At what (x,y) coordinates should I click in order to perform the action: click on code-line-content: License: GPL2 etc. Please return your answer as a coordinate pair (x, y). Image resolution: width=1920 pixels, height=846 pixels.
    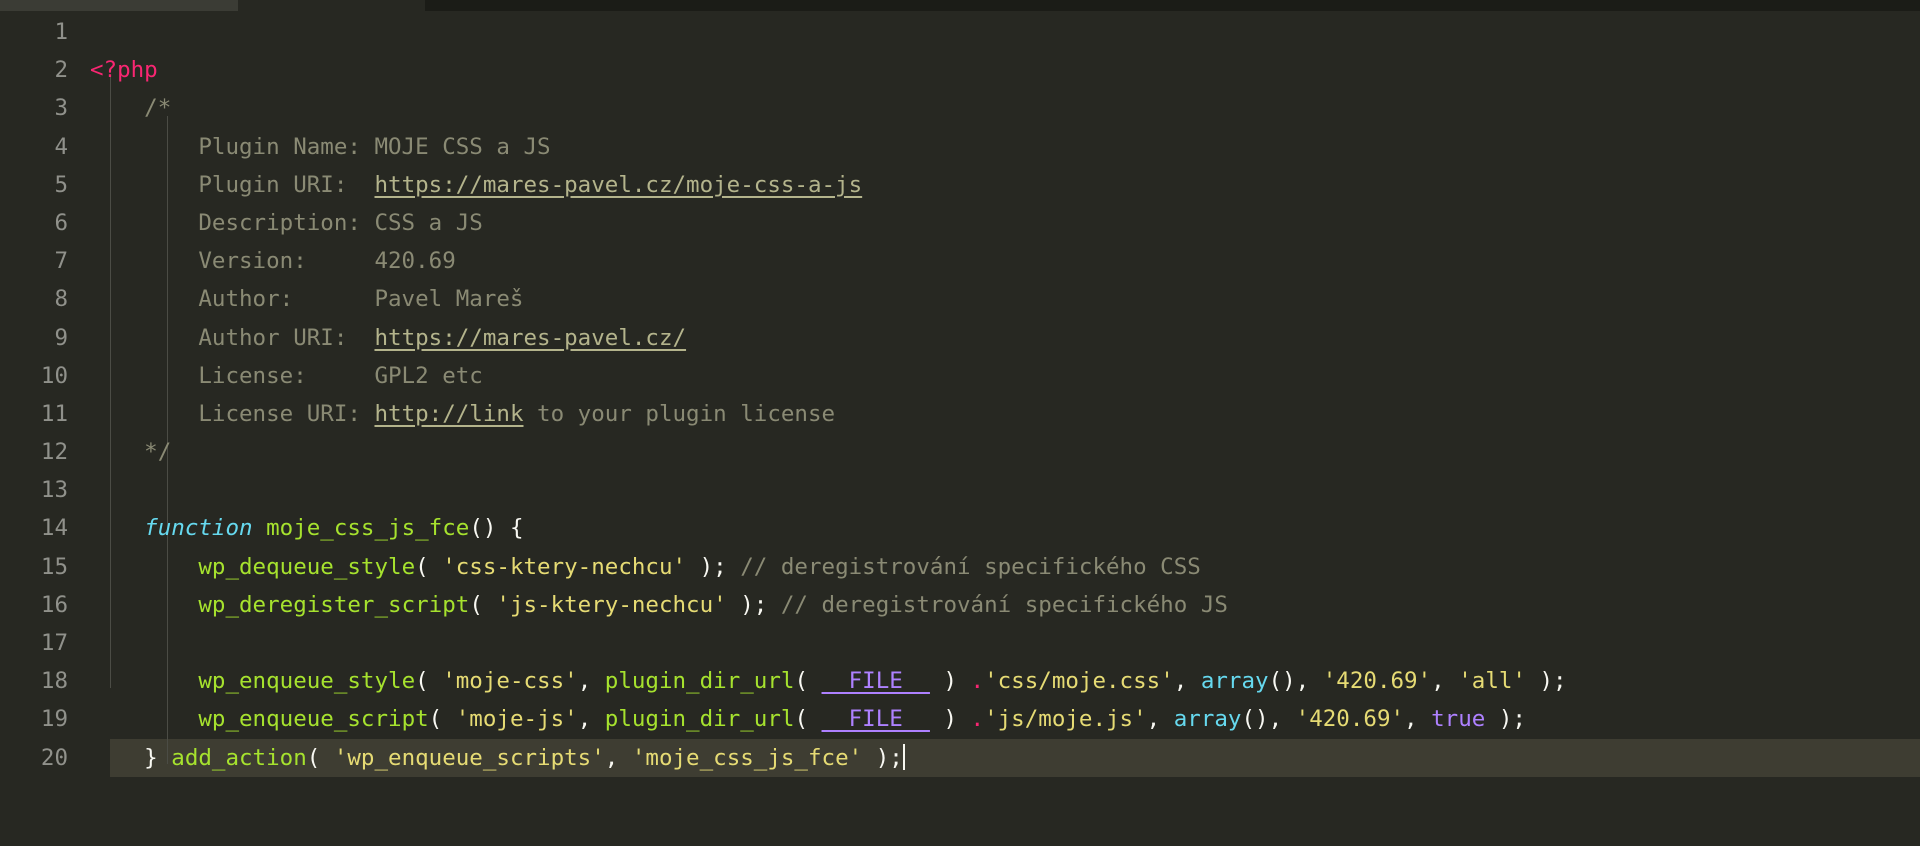
    Looking at the image, I should click on (275, 376).